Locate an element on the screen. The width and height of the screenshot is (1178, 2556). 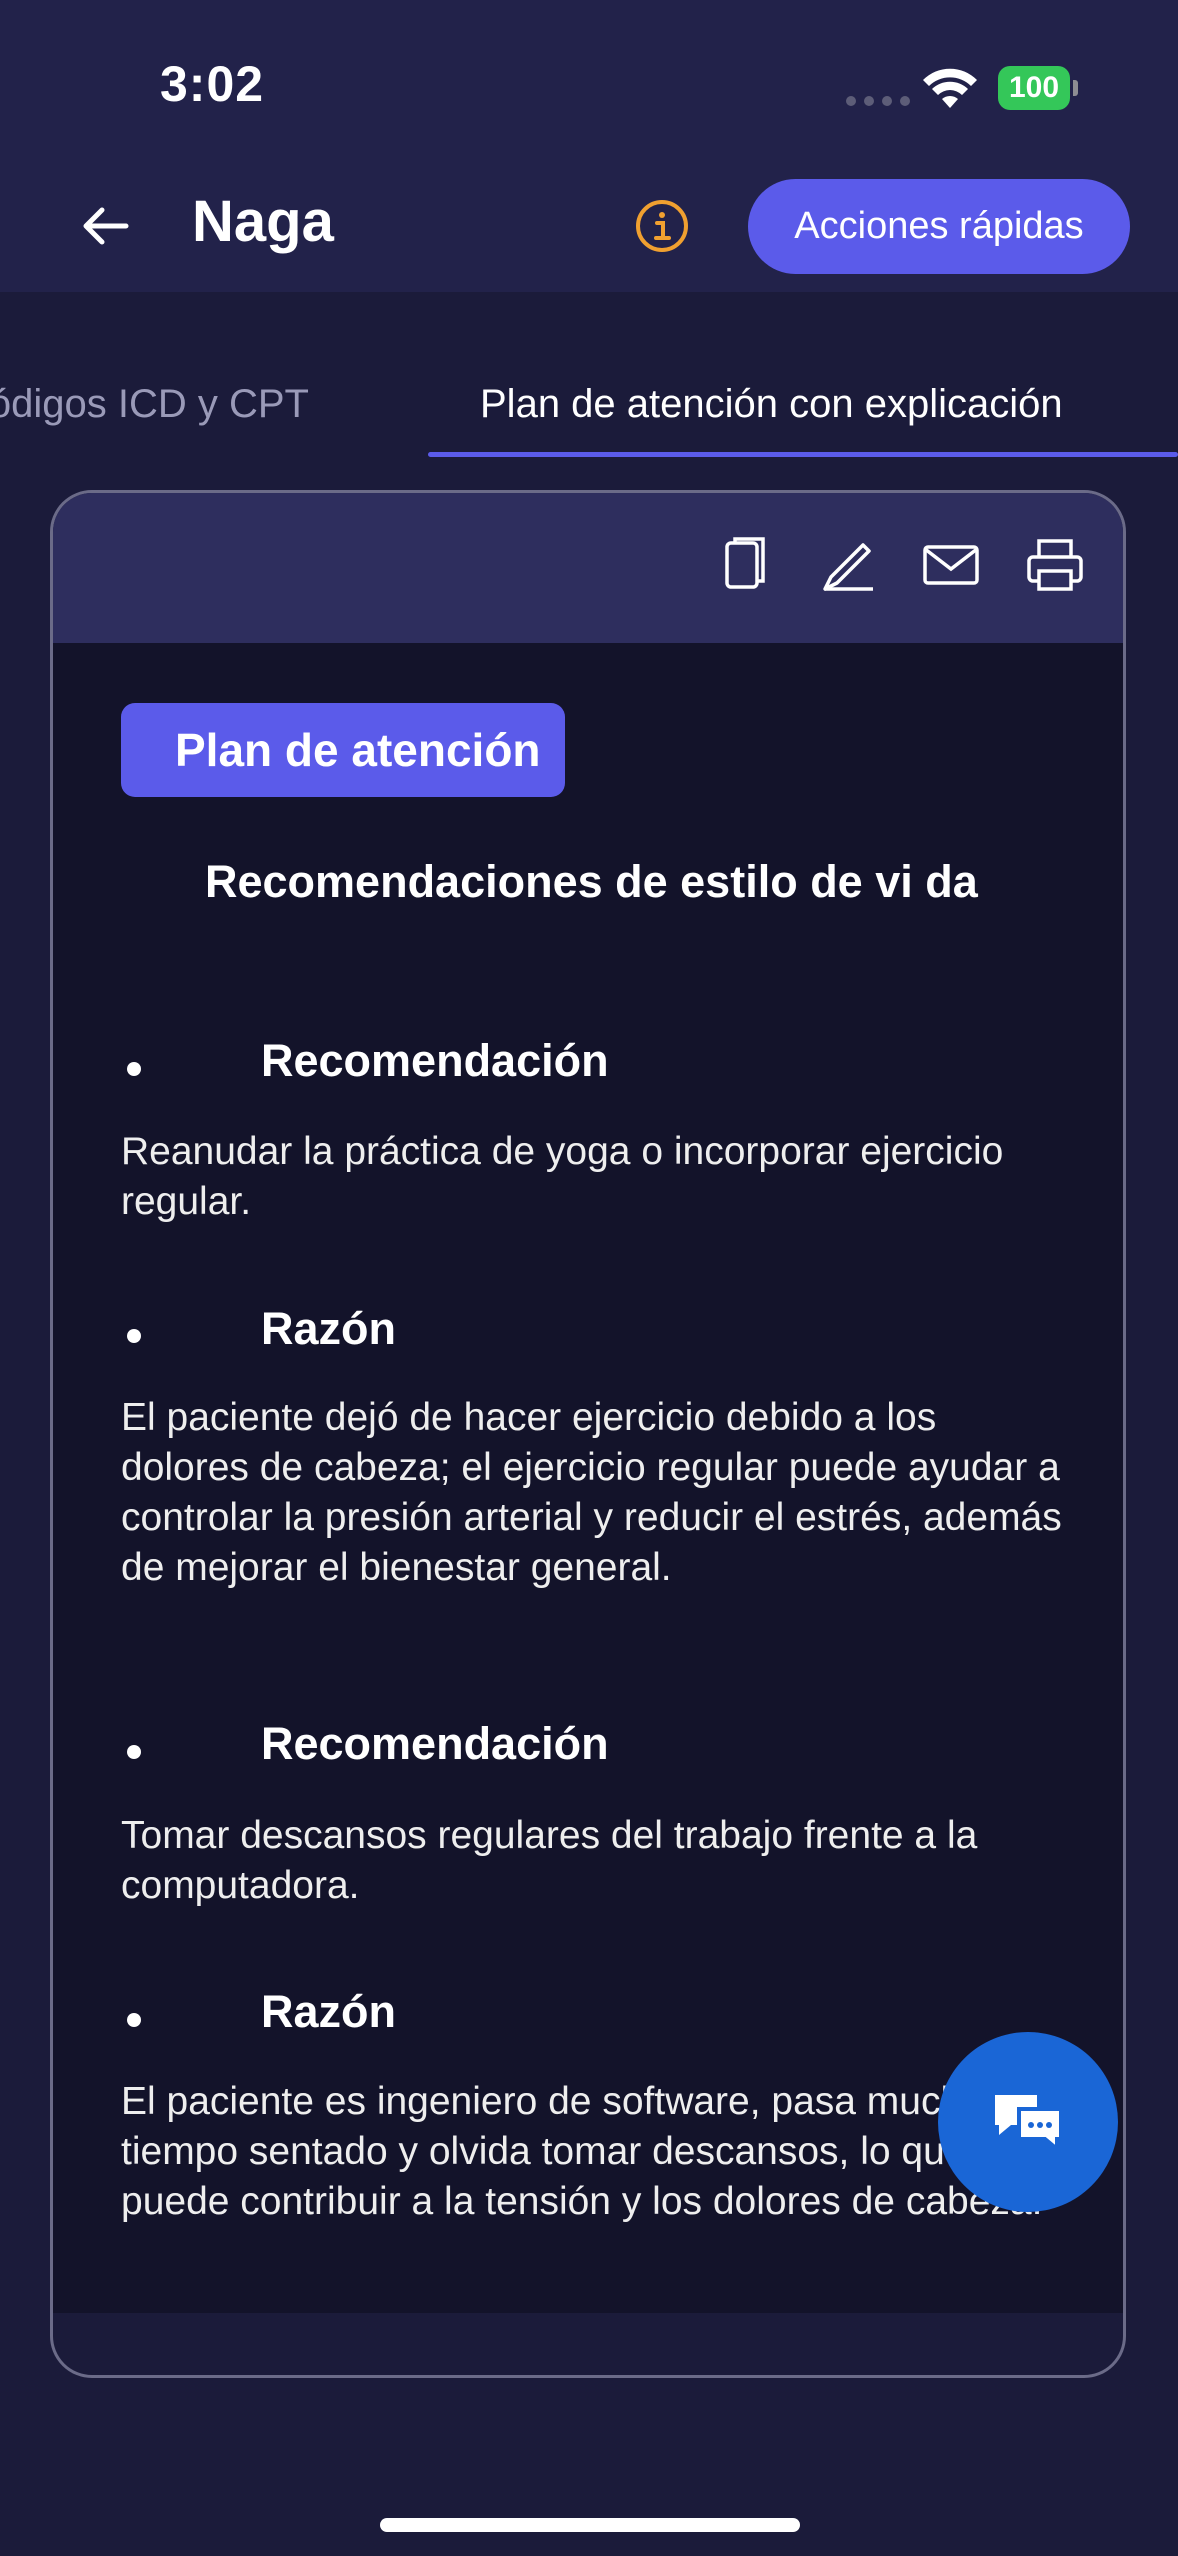
chat-button is located at coordinates (1028, 2122).